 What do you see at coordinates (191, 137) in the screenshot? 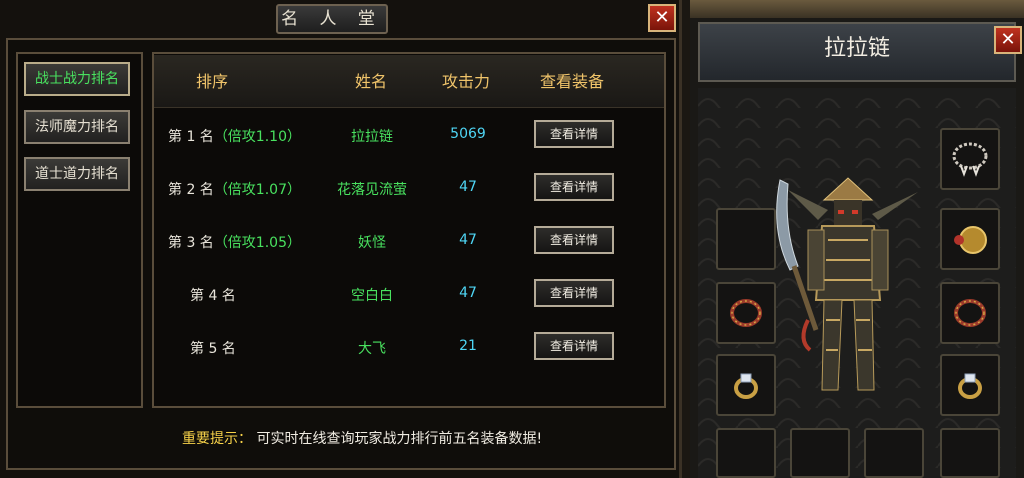
I see `rank-text: 第 1 名` at bounding box center [191, 137].